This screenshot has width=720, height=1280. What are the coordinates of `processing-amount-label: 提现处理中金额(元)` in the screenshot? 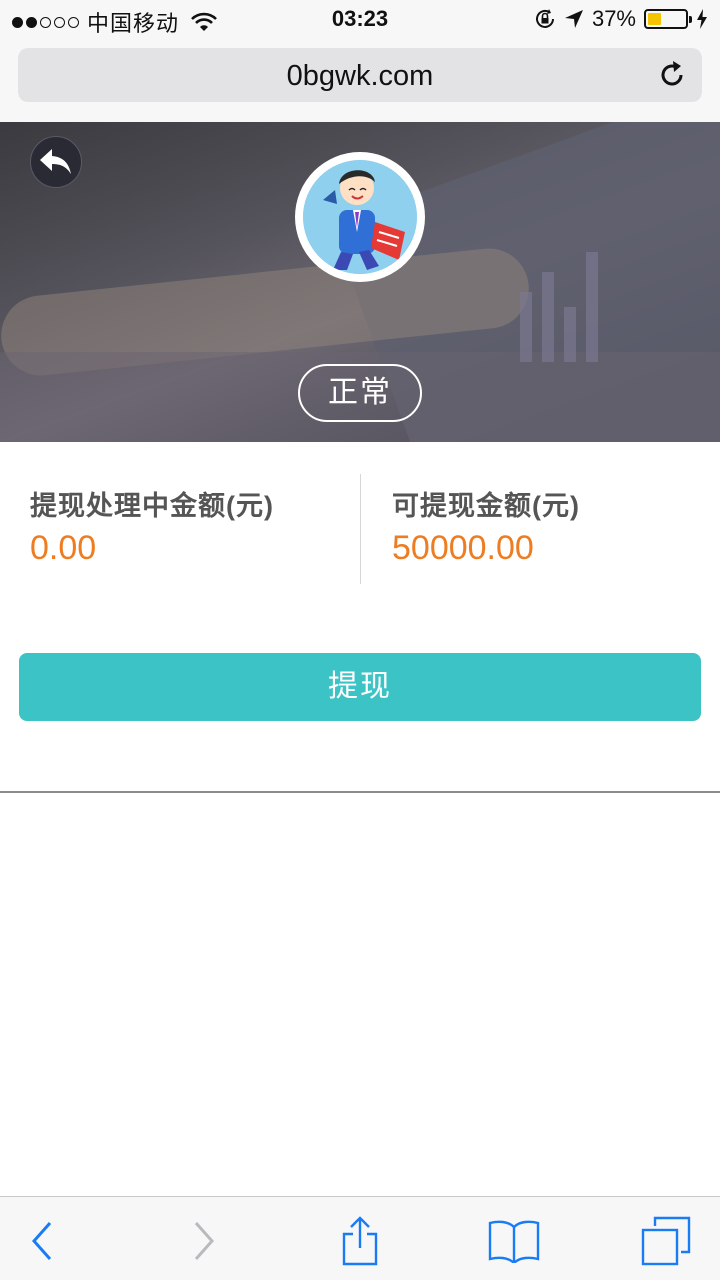 It's located at (152, 506).